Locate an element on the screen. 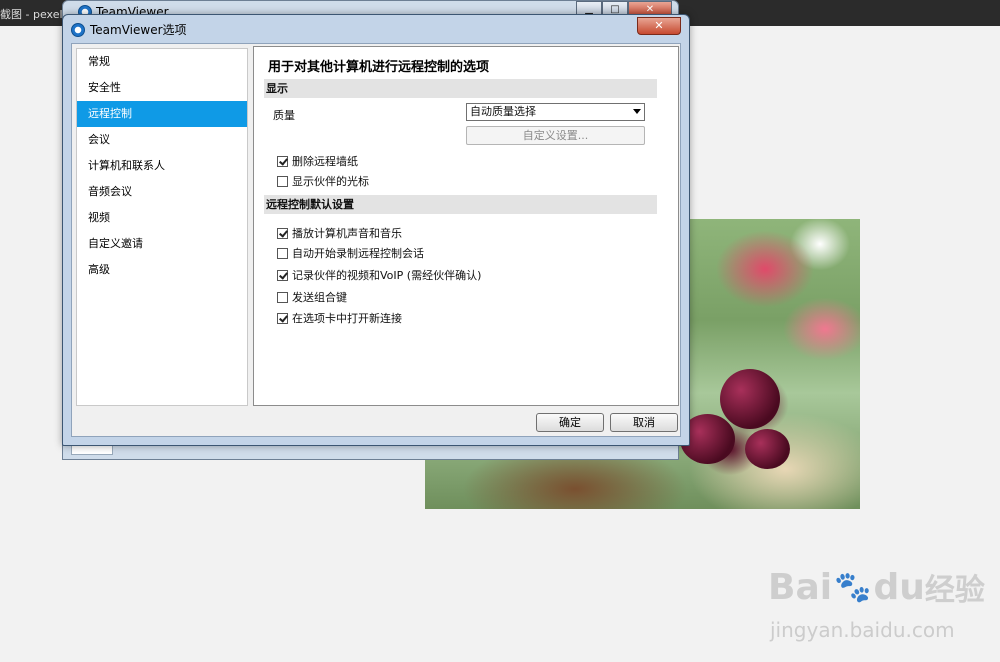 Image resolution: width=1000 pixels, height=662 pixels. watermark-url: jingyan.baidu.com is located at coordinates (862, 630).